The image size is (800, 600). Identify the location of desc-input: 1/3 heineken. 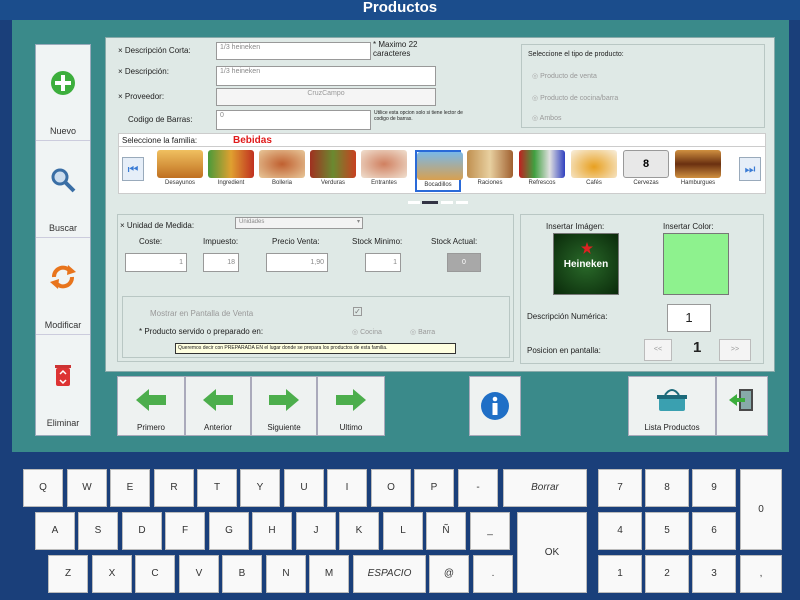
(326, 76).